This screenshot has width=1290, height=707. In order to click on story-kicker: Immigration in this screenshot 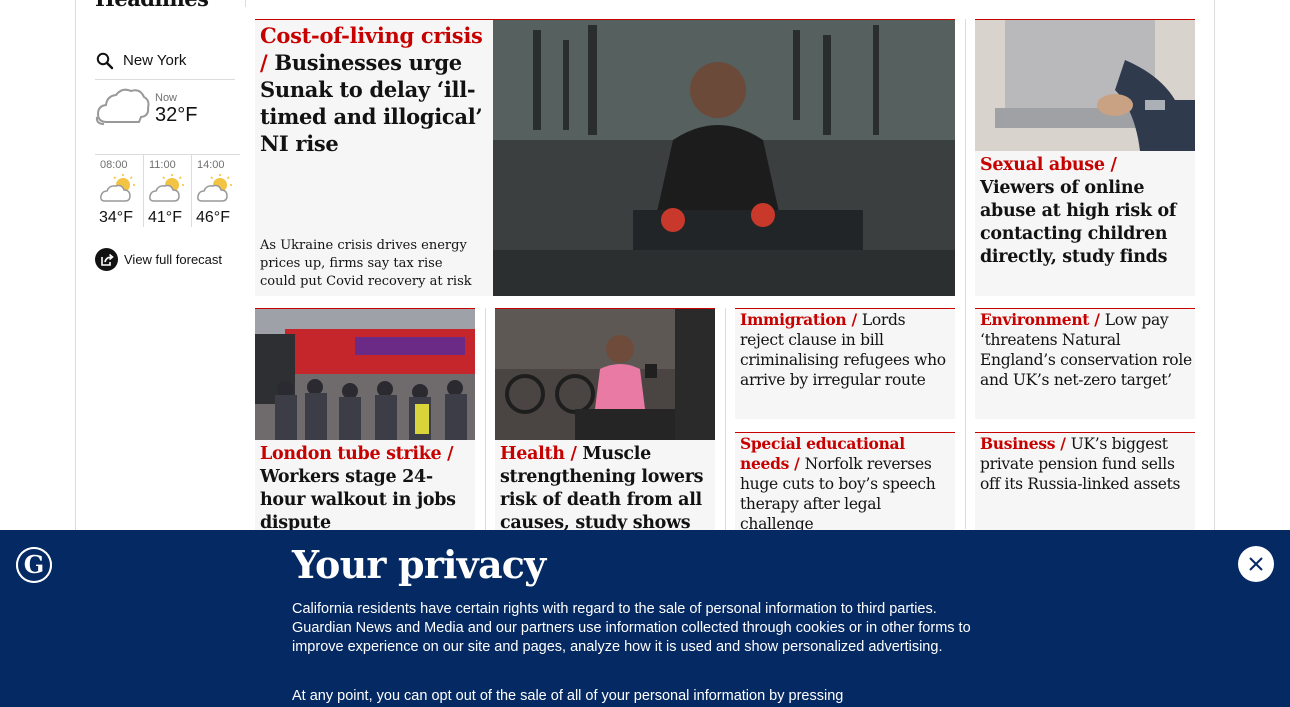, I will do `click(793, 319)`.